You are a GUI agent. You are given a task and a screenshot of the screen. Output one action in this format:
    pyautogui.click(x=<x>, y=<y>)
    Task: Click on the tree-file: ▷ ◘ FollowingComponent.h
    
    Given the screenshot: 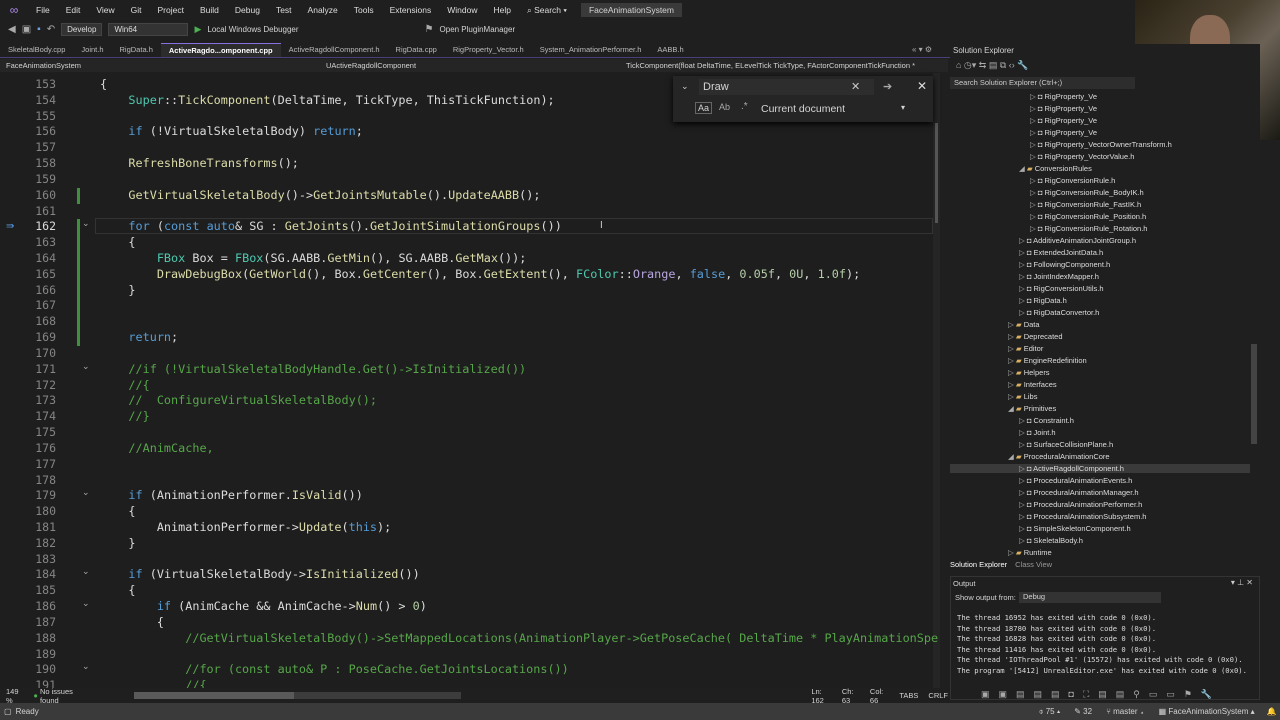 What is the action you would take?
    pyautogui.click(x=1064, y=264)
    